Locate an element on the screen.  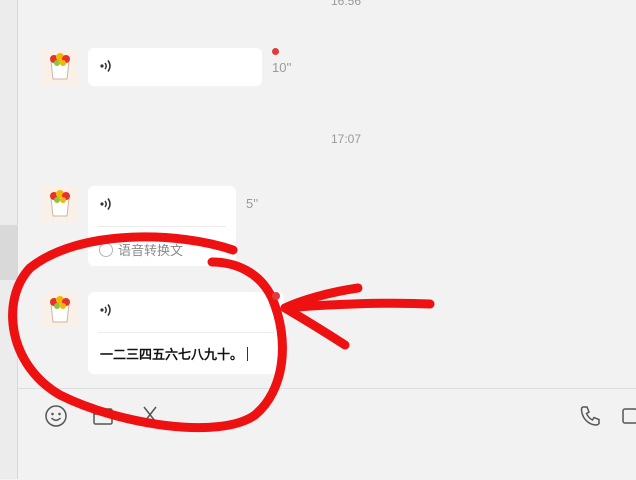
voice-message-bubble: 语音转换文 is located at coordinates (162, 226).